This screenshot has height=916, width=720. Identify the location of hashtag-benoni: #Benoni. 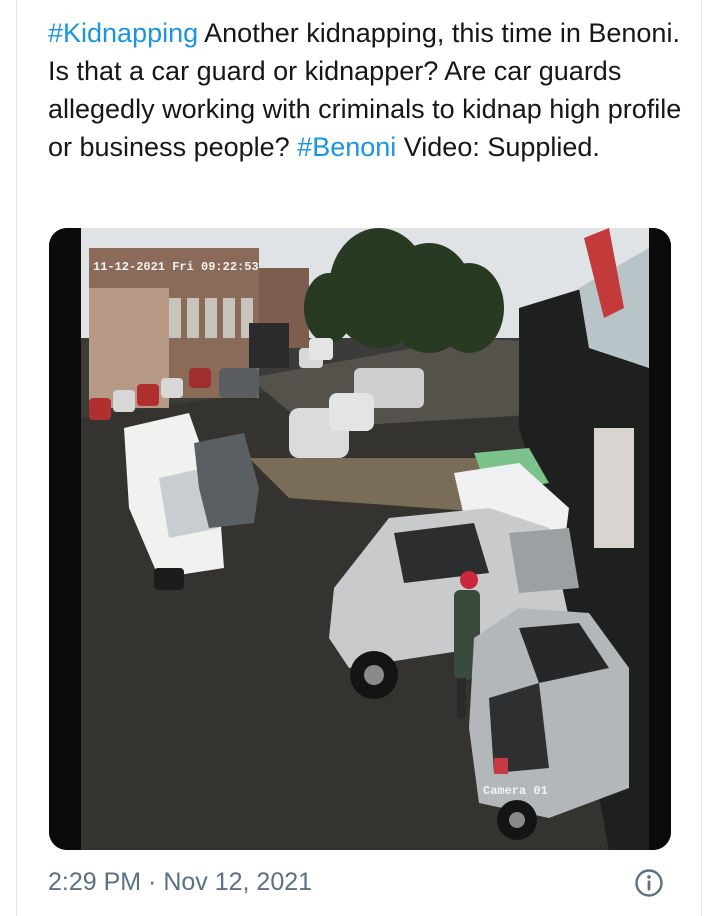
(346, 147).